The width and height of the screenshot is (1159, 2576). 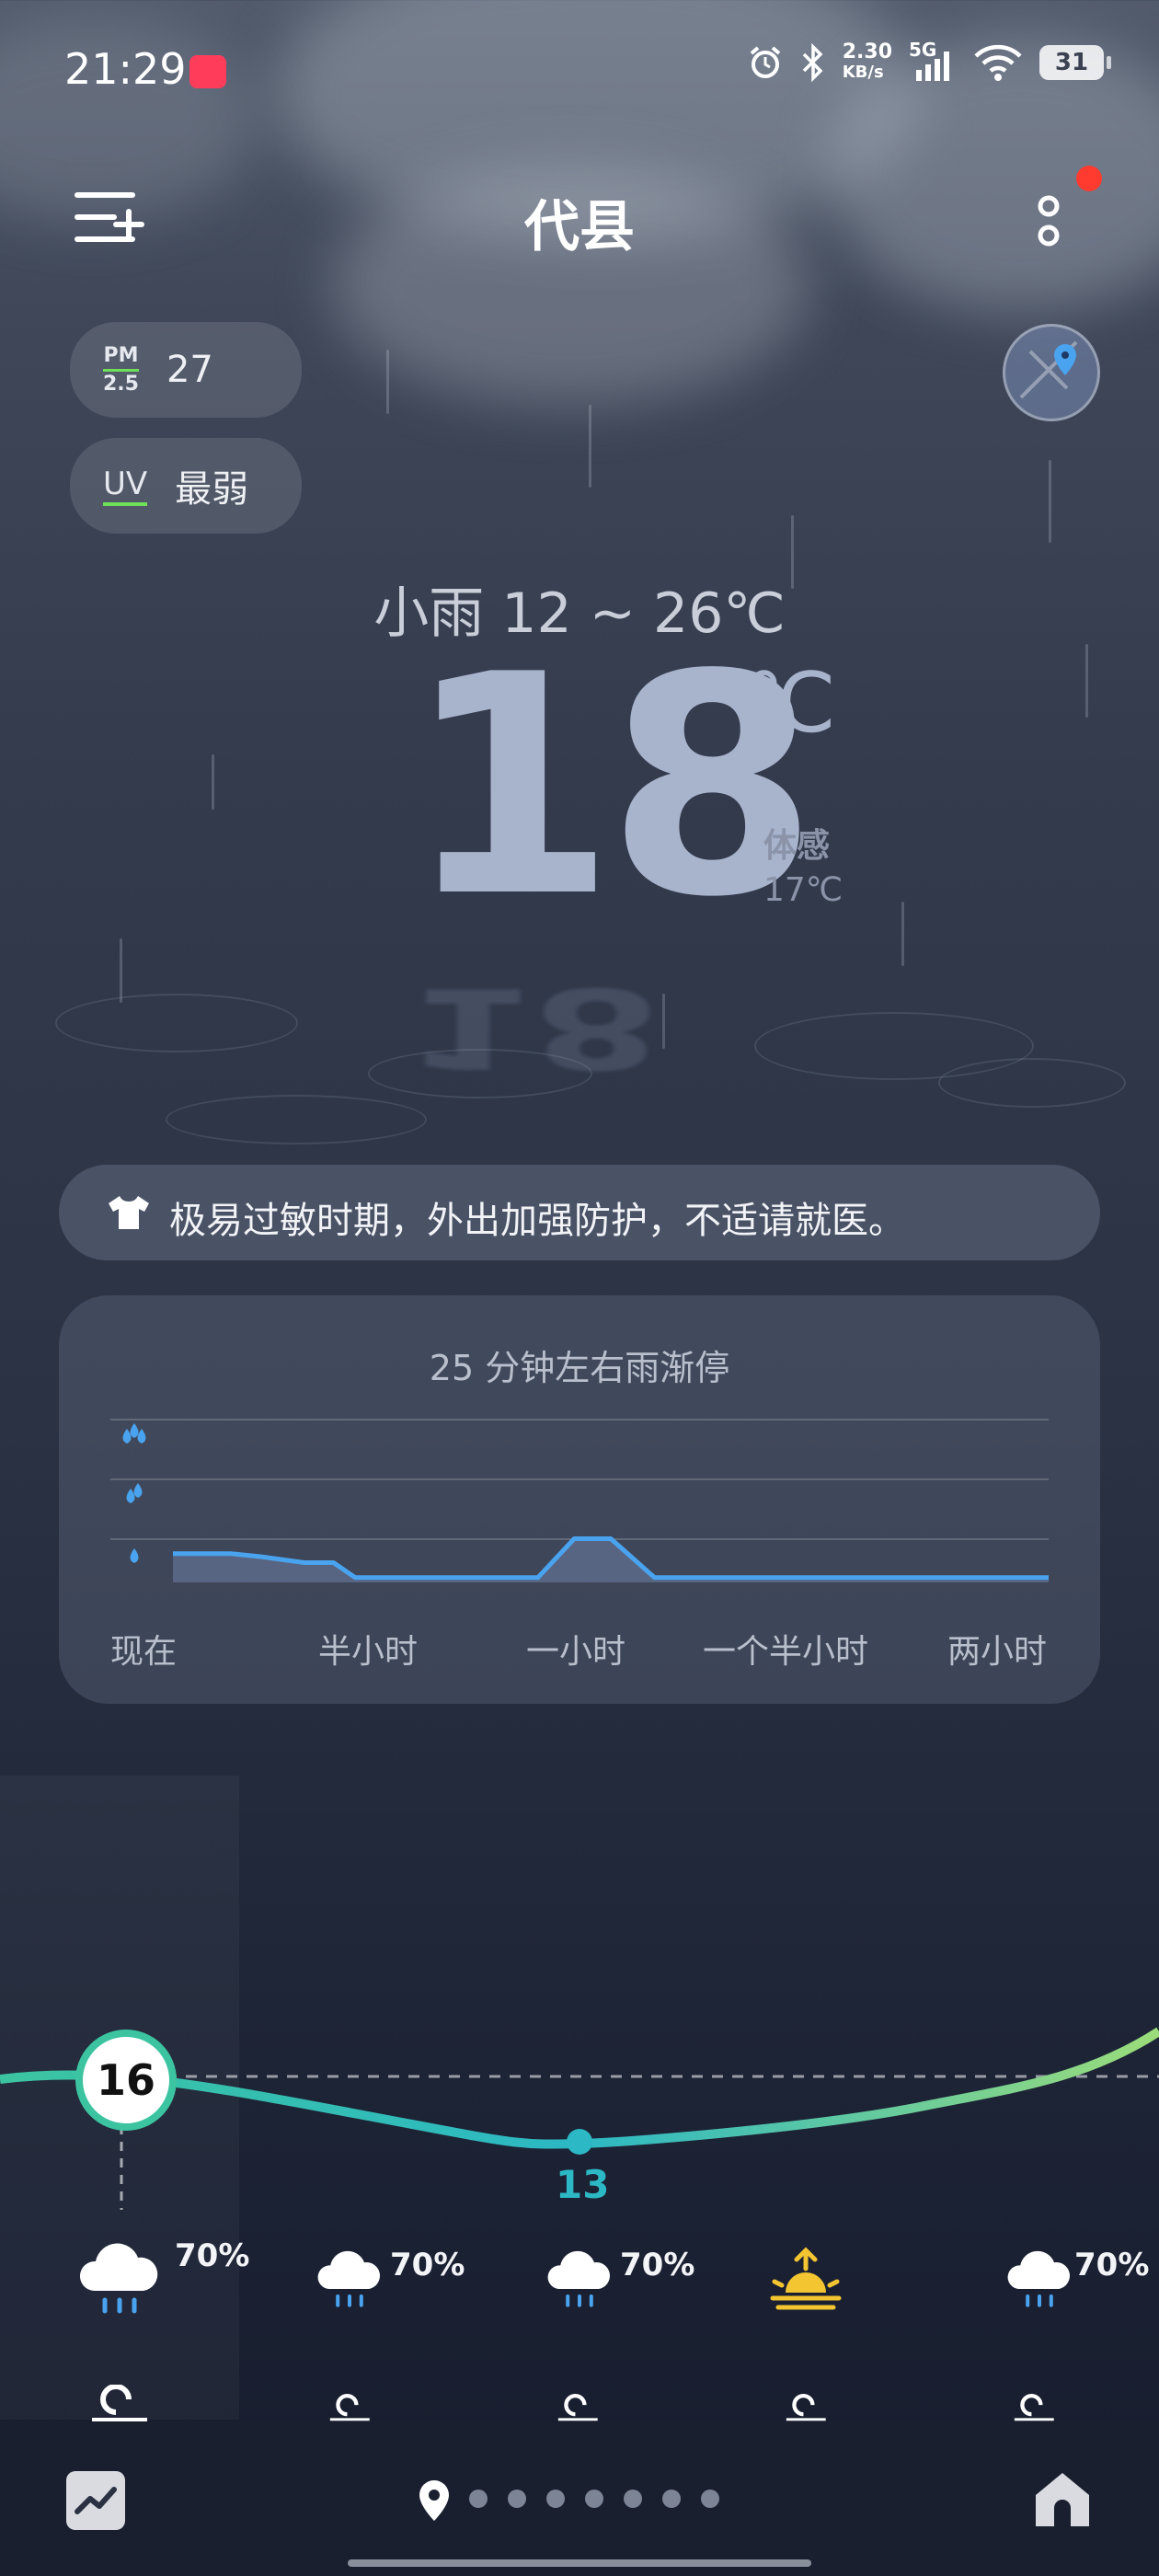 I want to click on advice-bar: 极易过敏时期，外出加强防护，不适请就医。, so click(x=579, y=1212).